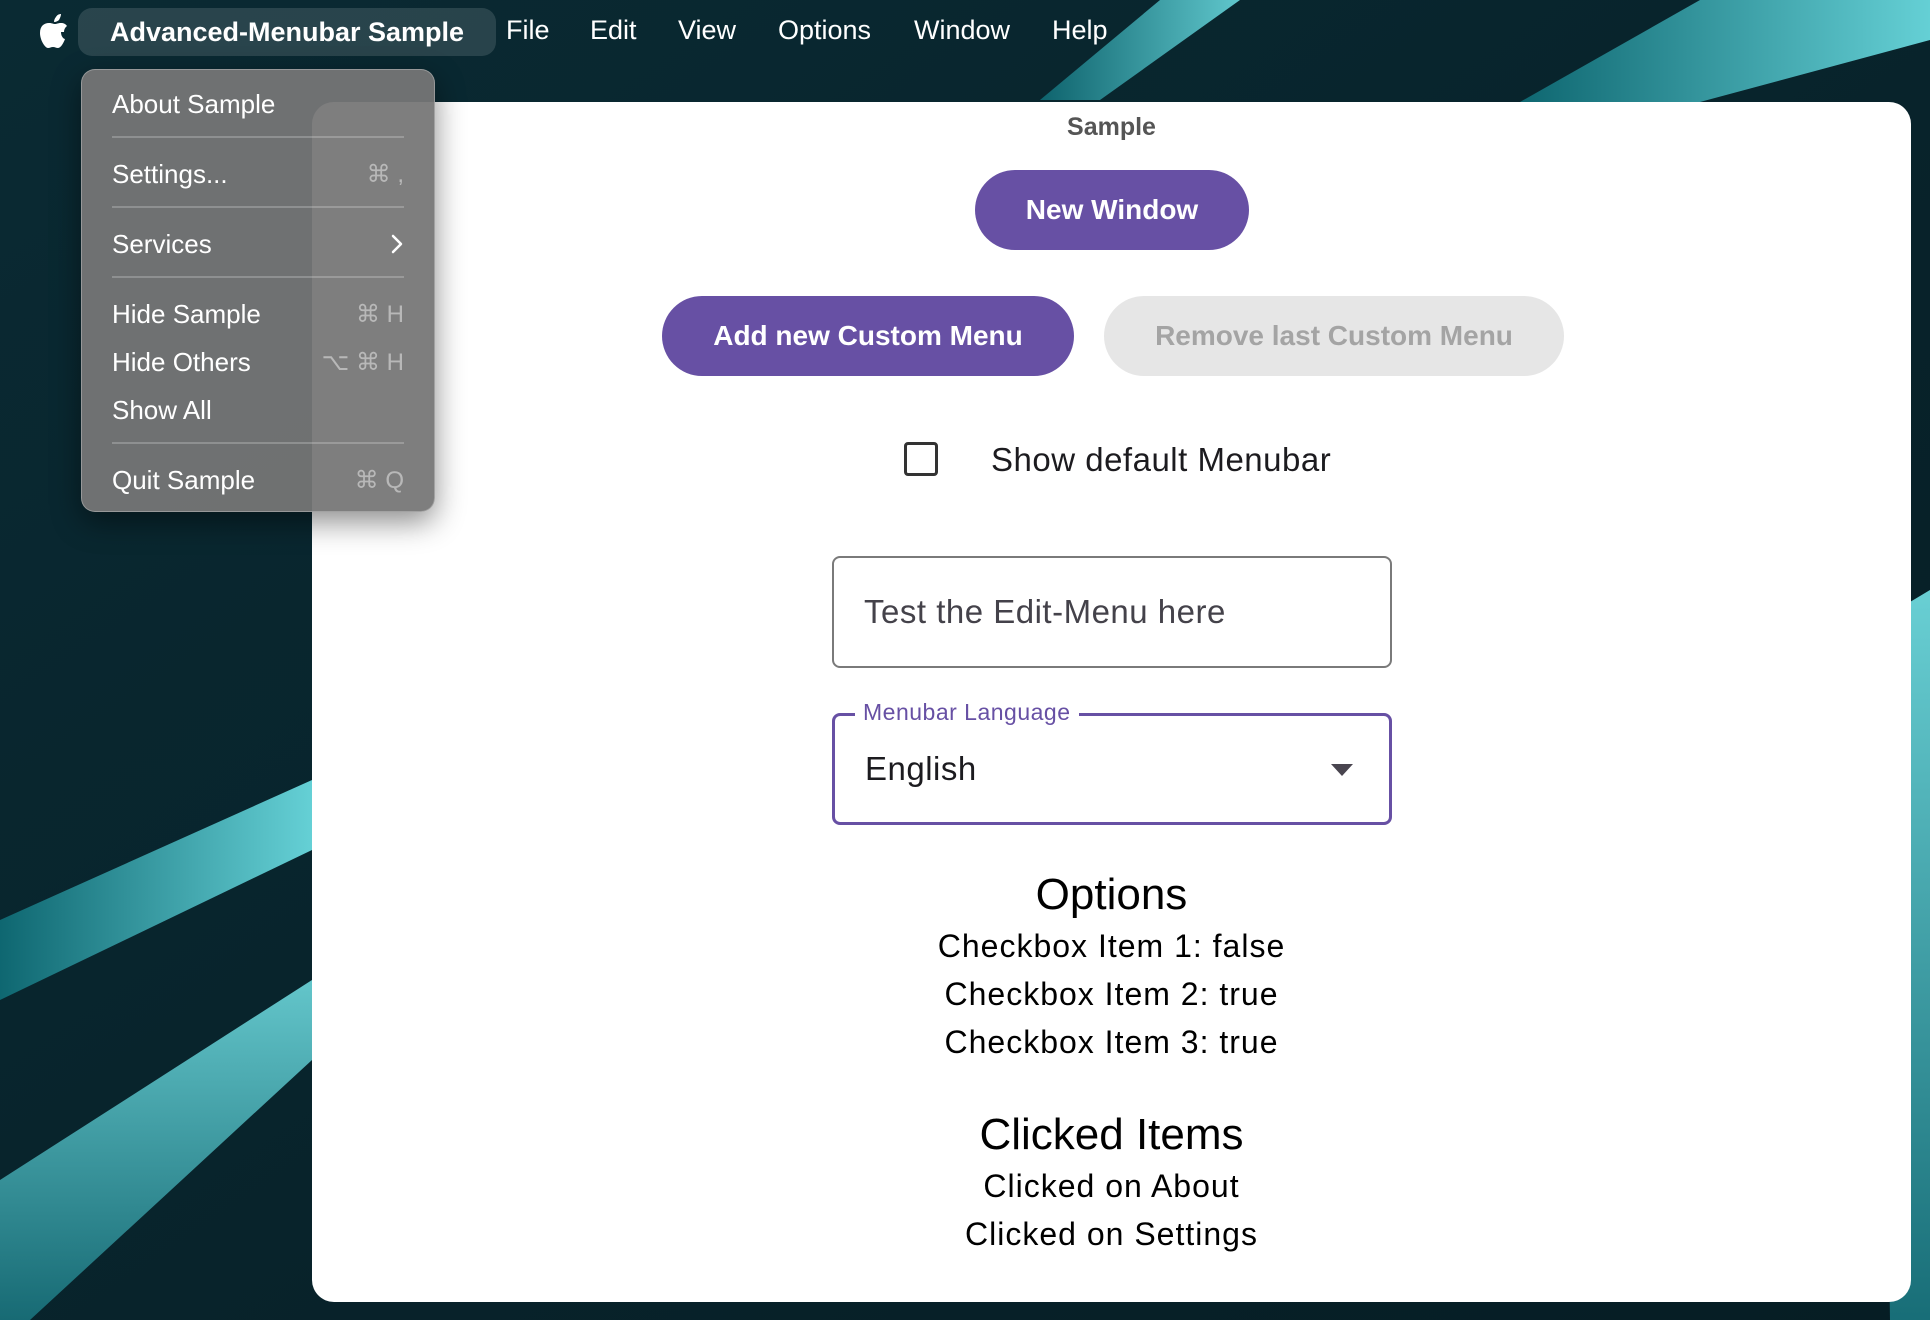 The height and width of the screenshot is (1320, 1930). What do you see at coordinates (287, 32) in the screenshot?
I see `menubar-app-name: Advanced-Menubar Sample` at bounding box center [287, 32].